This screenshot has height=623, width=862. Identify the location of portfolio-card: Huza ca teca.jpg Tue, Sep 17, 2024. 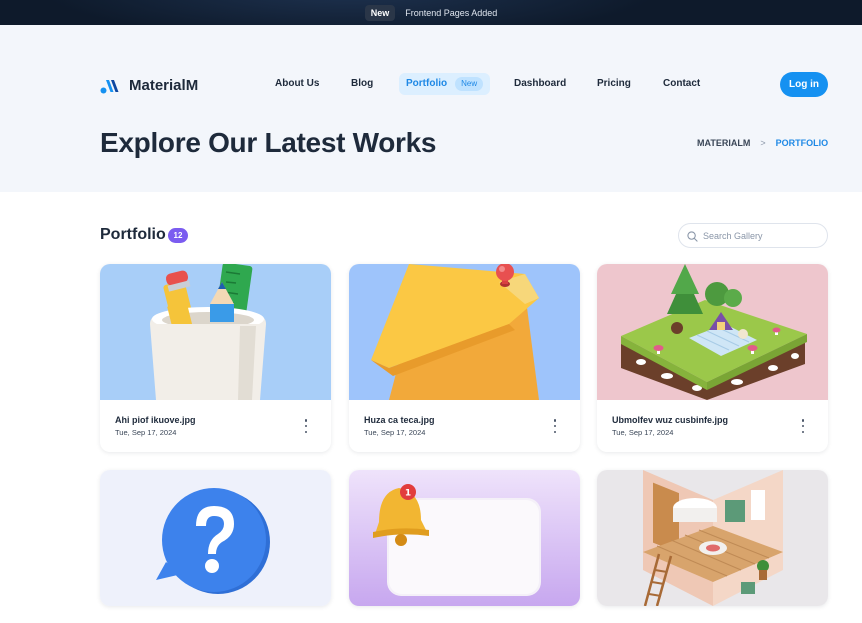
(464, 358).